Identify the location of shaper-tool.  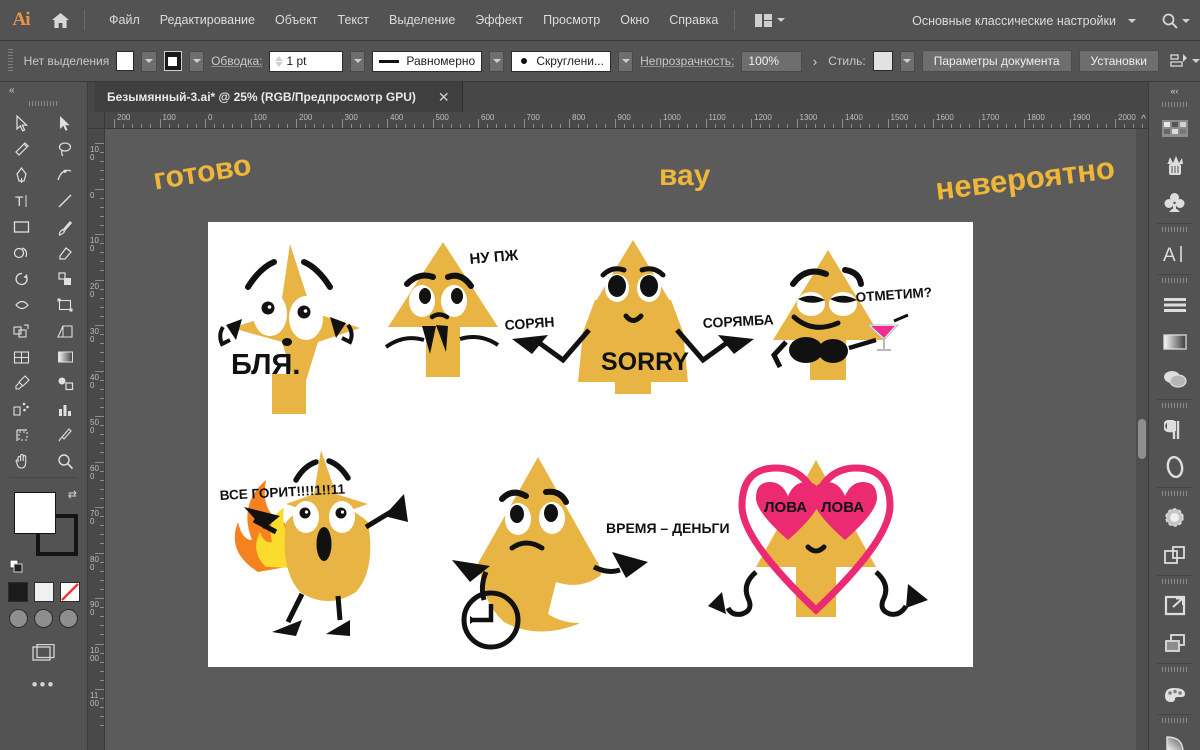
(22, 253).